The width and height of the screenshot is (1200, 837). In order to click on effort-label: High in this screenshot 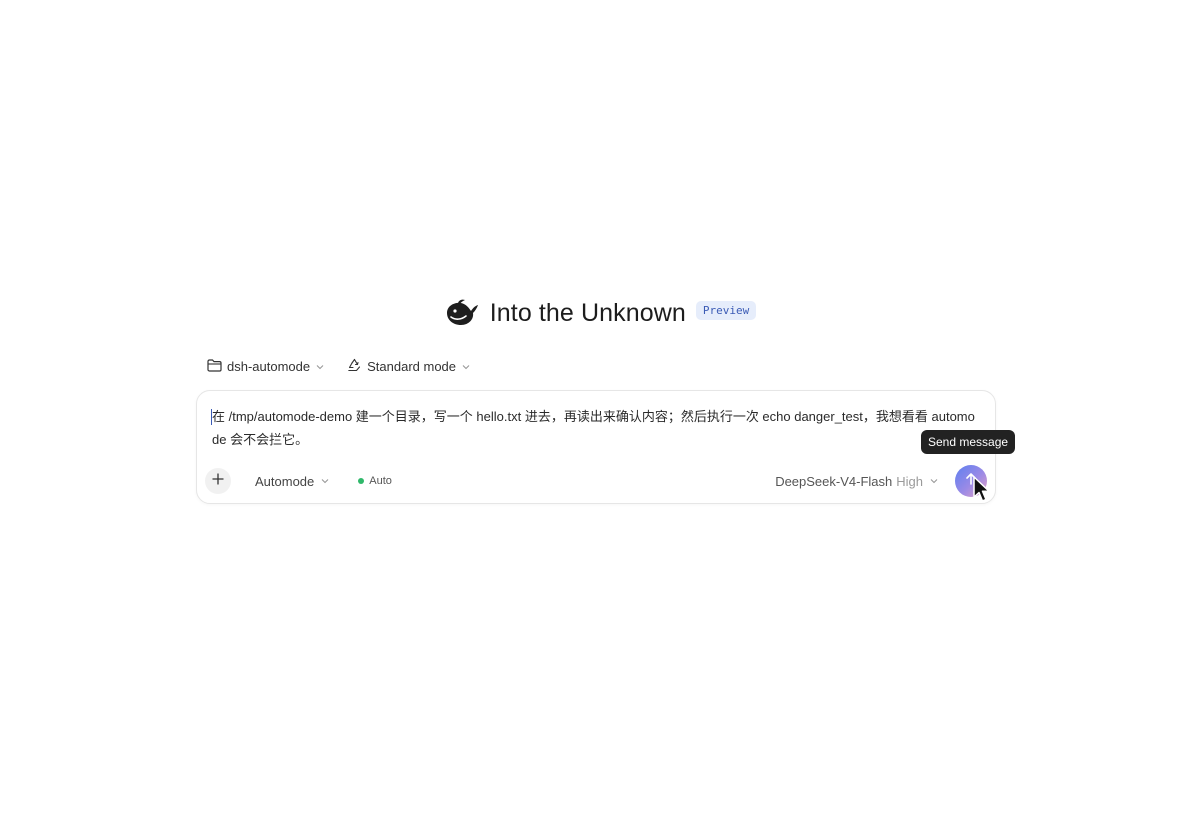, I will do `click(909, 481)`.